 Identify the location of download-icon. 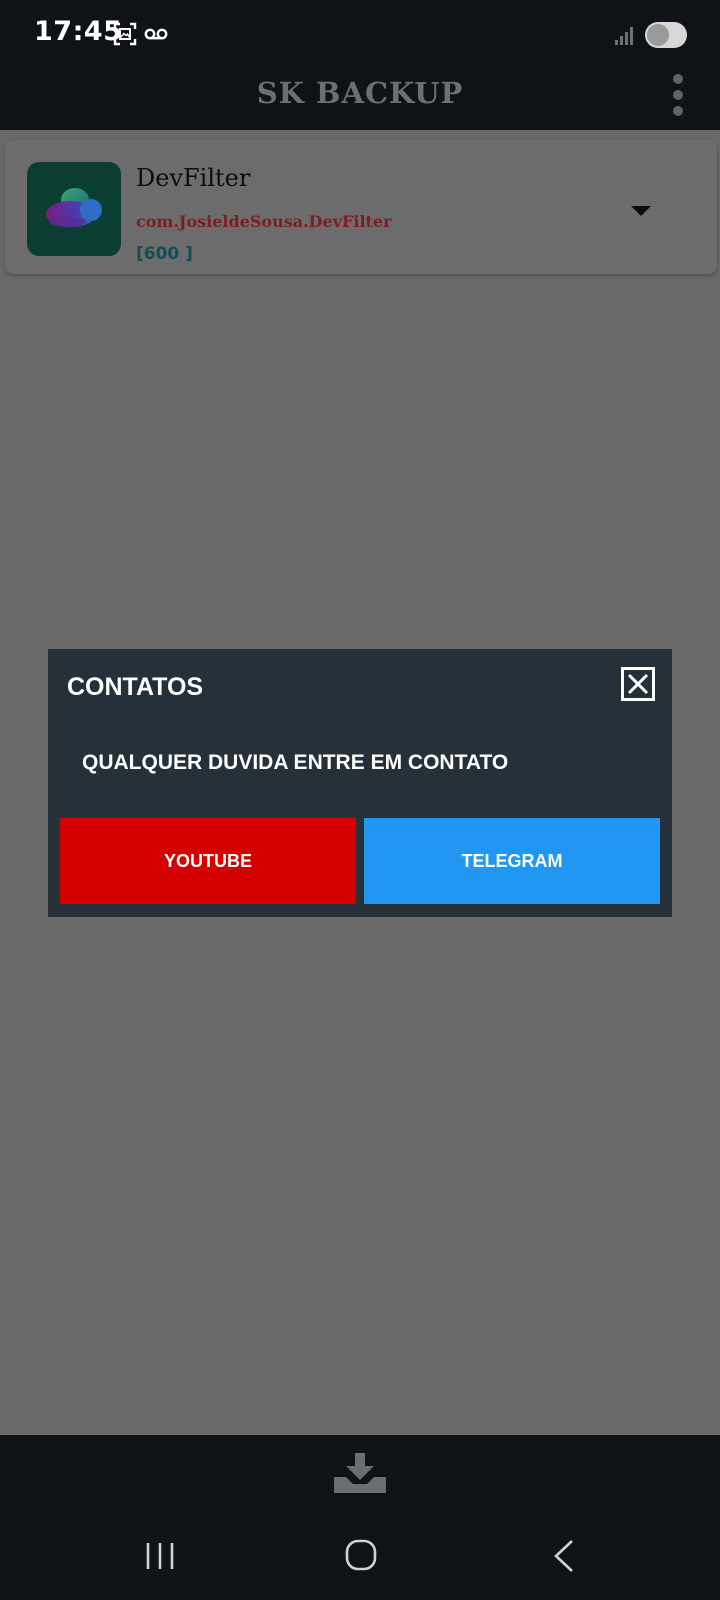
(360, 1473).